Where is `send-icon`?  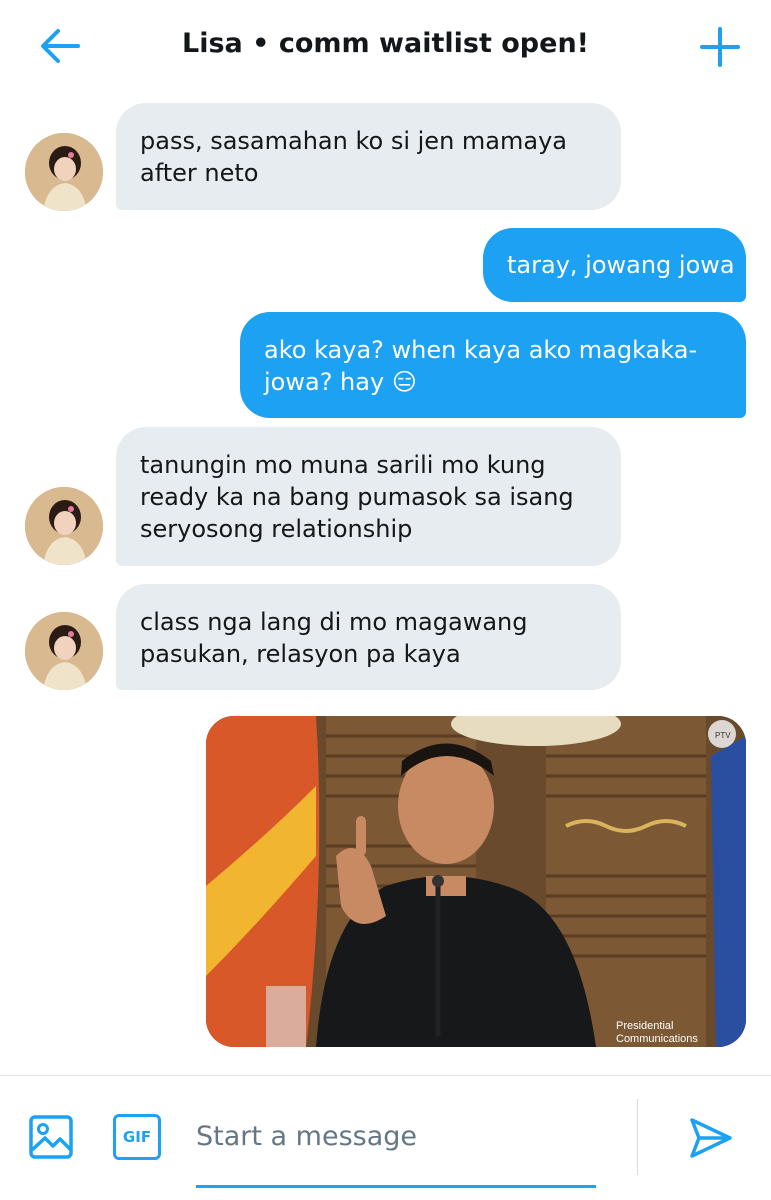 send-icon is located at coordinates (711, 1138).